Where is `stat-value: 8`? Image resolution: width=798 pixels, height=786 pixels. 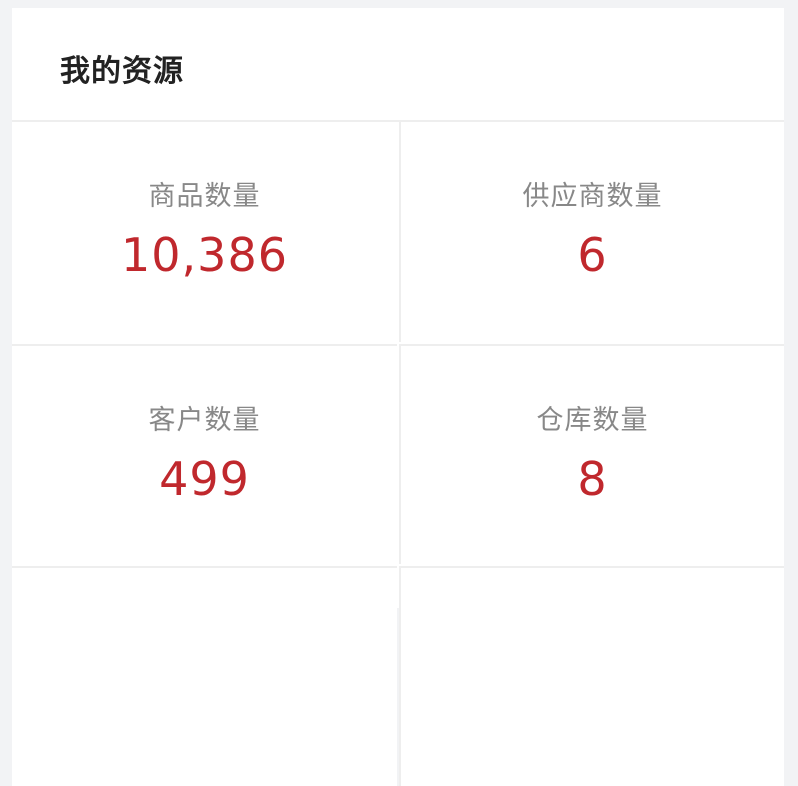
stat-value: 8 is located at coordinates (592, 479).